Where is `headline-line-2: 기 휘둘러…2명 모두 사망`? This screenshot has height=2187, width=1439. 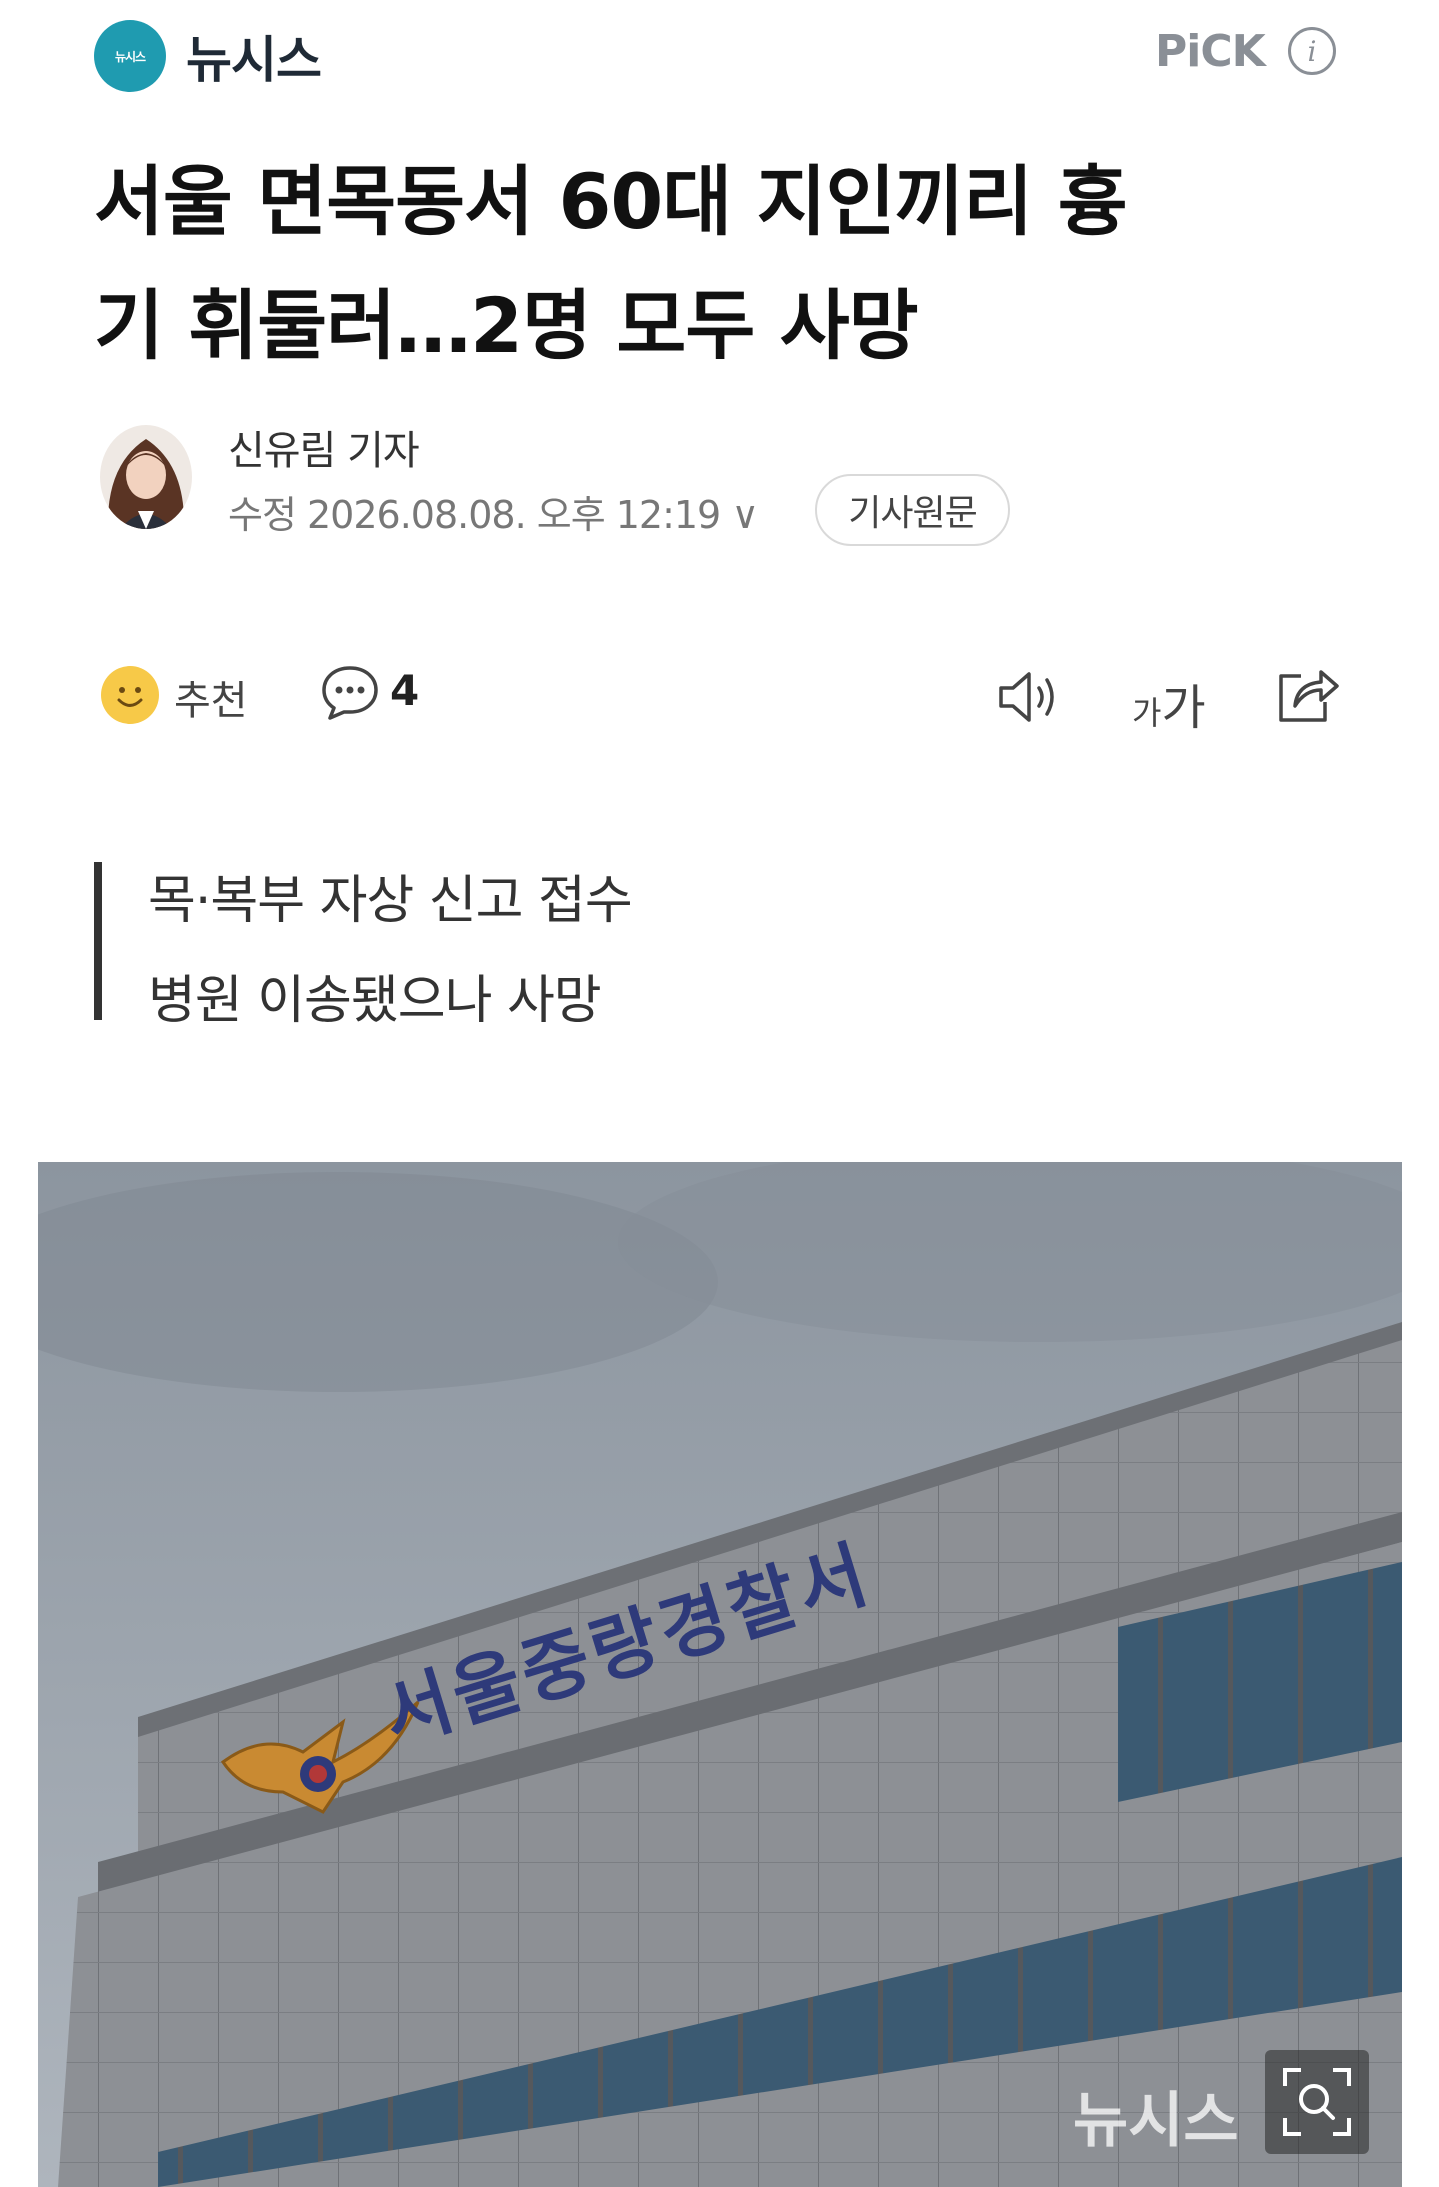
headline-line-2: 기 휘둘러…2명 모두 사망 is located at coordinates (506, 325).